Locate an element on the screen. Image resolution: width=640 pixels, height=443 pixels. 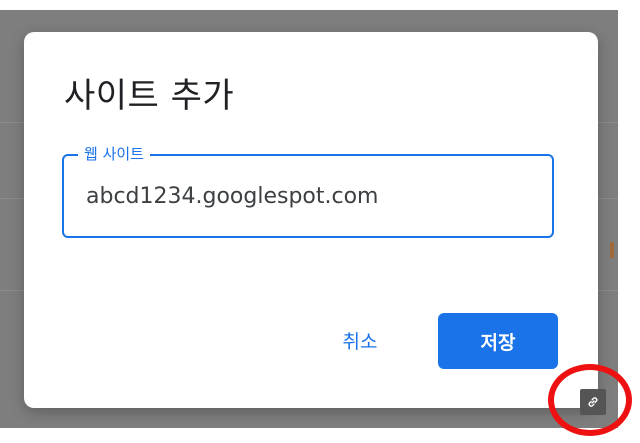
website-field-label: 웹 사이트 is located at coordinates (114, 154).